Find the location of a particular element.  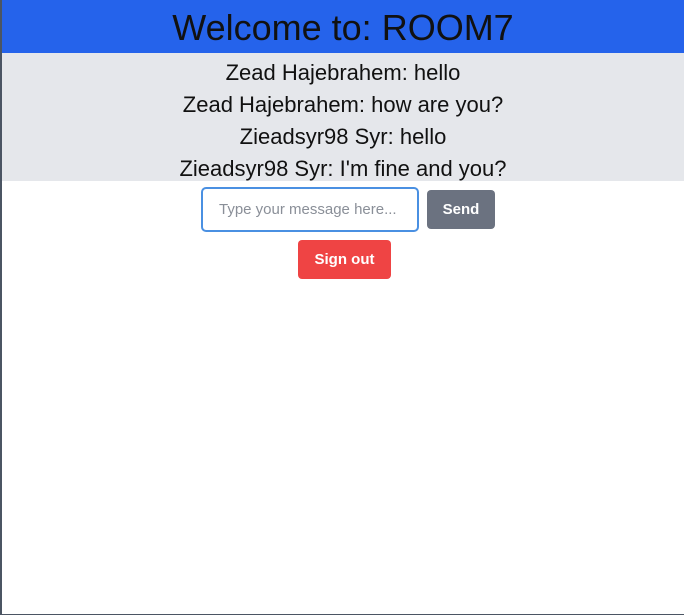

message-input is located at coordinates (310, 209).